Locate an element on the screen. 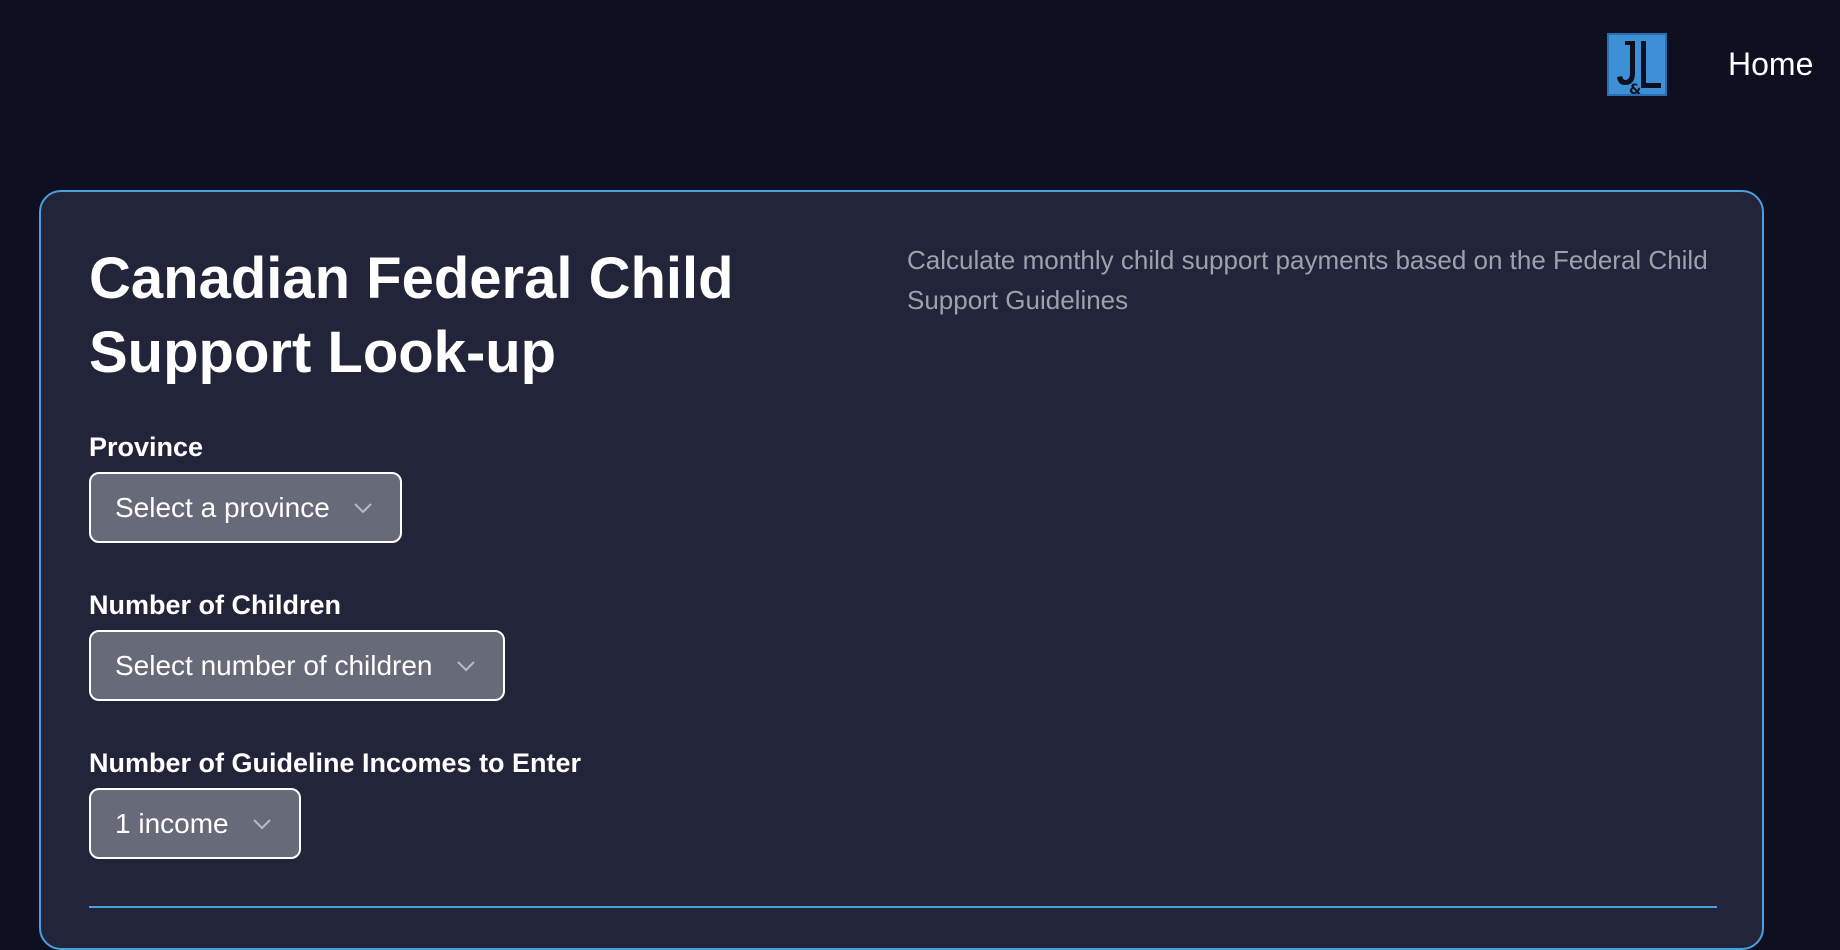 The height and width of the screenshot is (950, 1840). top-navigation: & Home is located at coordinates (920, 65).